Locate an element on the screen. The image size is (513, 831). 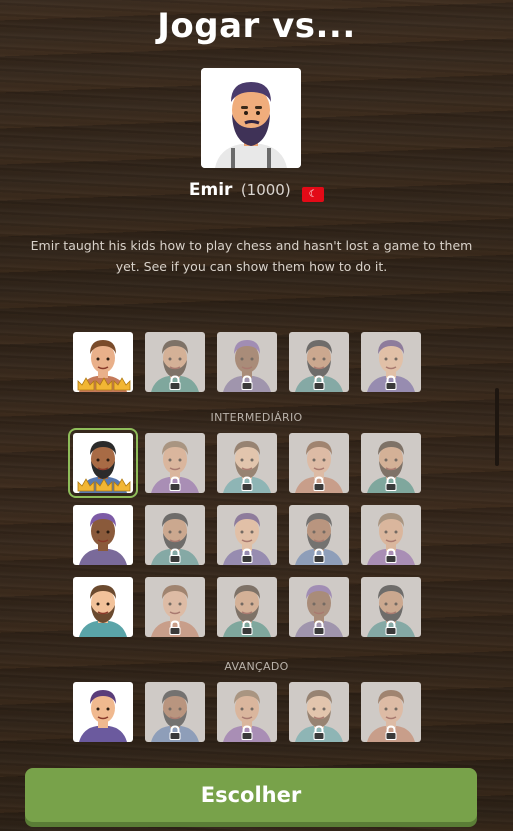
list-scrollbar is located at coordinates (497, 427).